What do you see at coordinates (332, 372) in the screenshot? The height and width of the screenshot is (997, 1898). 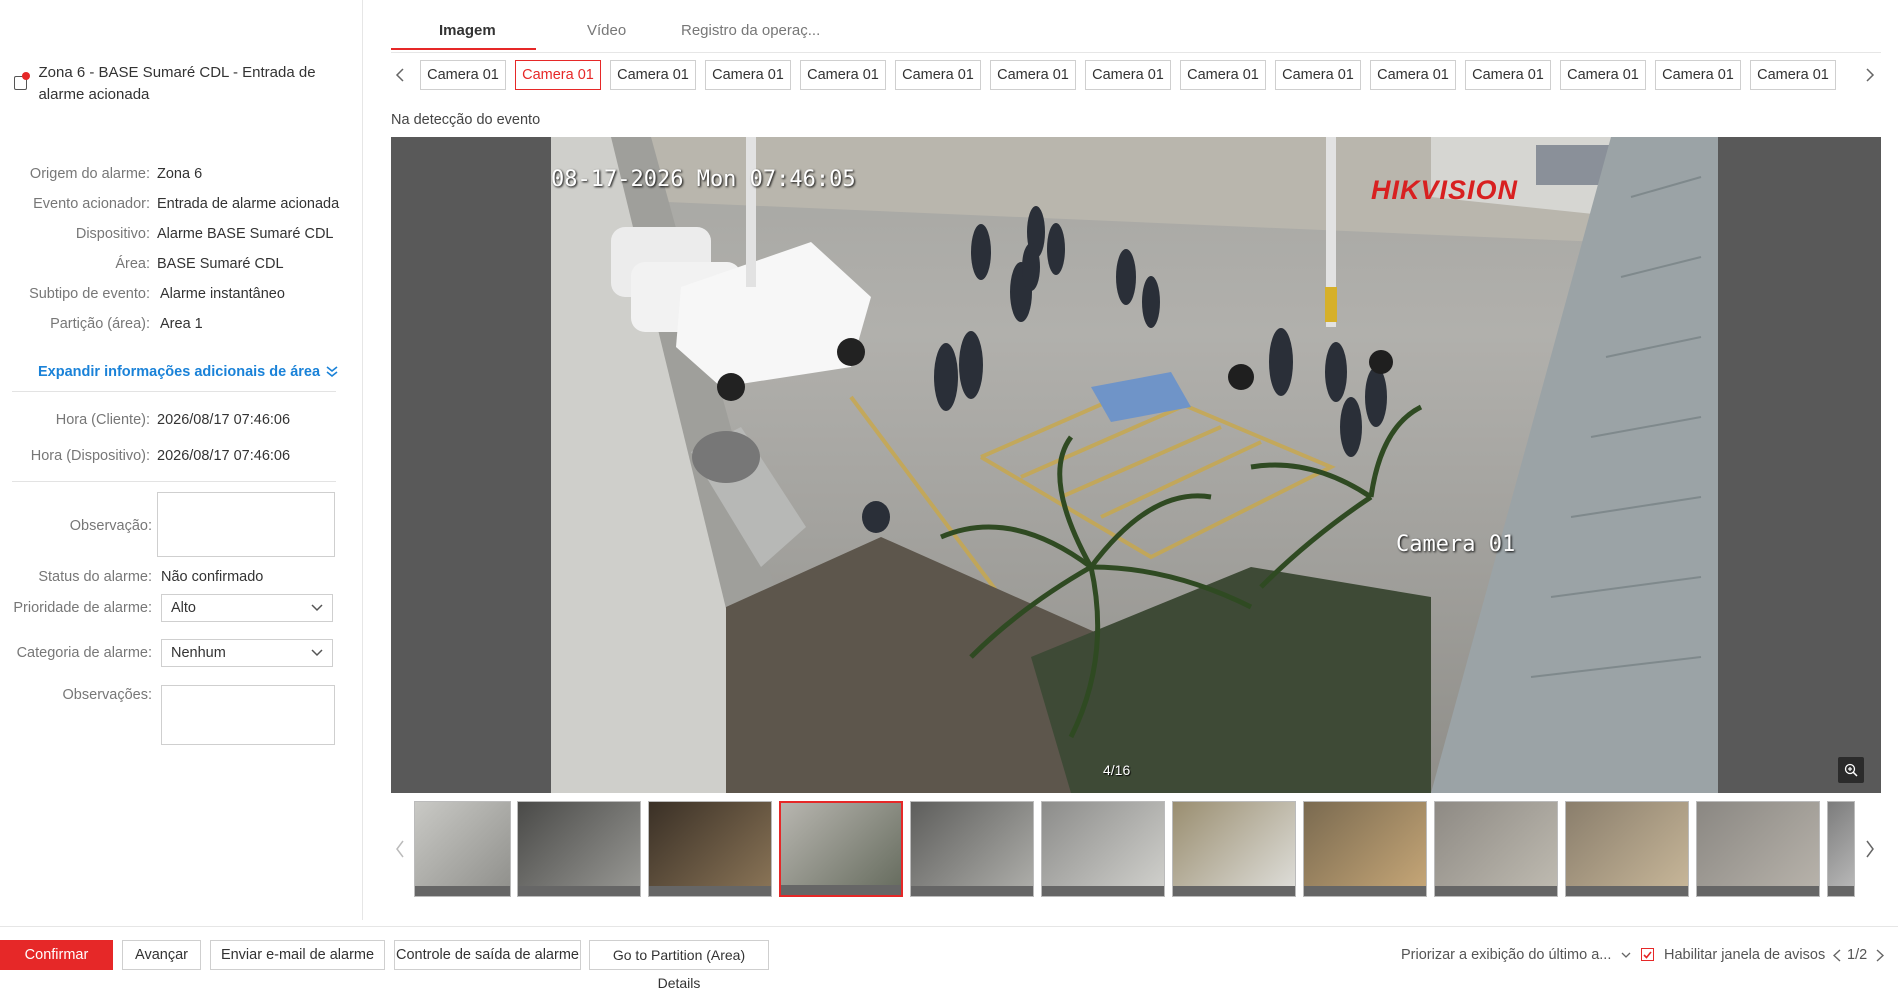 I see `double-chevron-down-icon` at bounding box center [332, 372].